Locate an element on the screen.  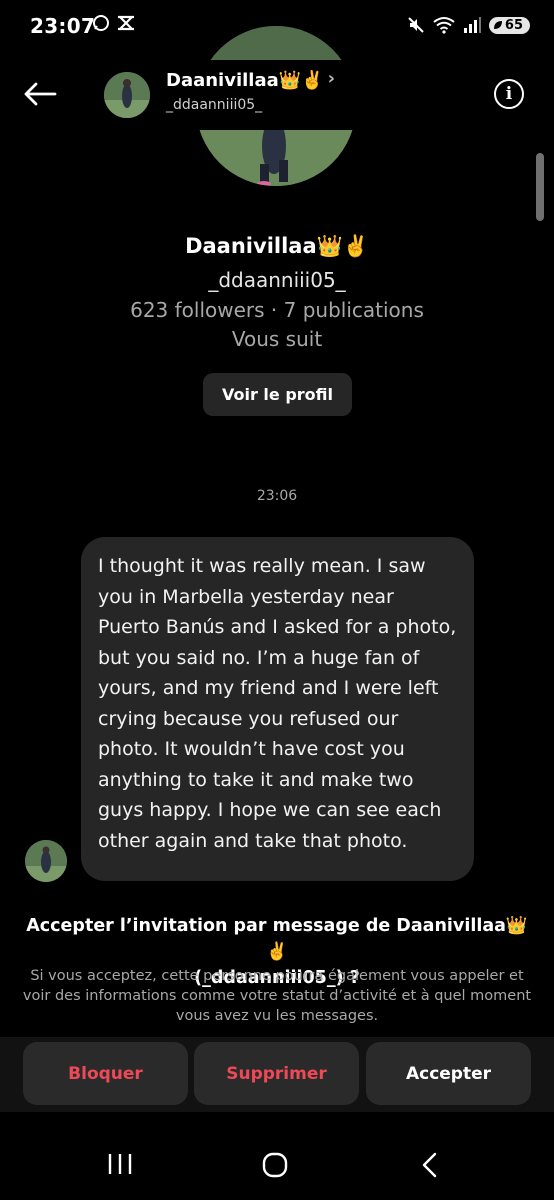
sender-avatar-photo is located at coordinates (46, 861).